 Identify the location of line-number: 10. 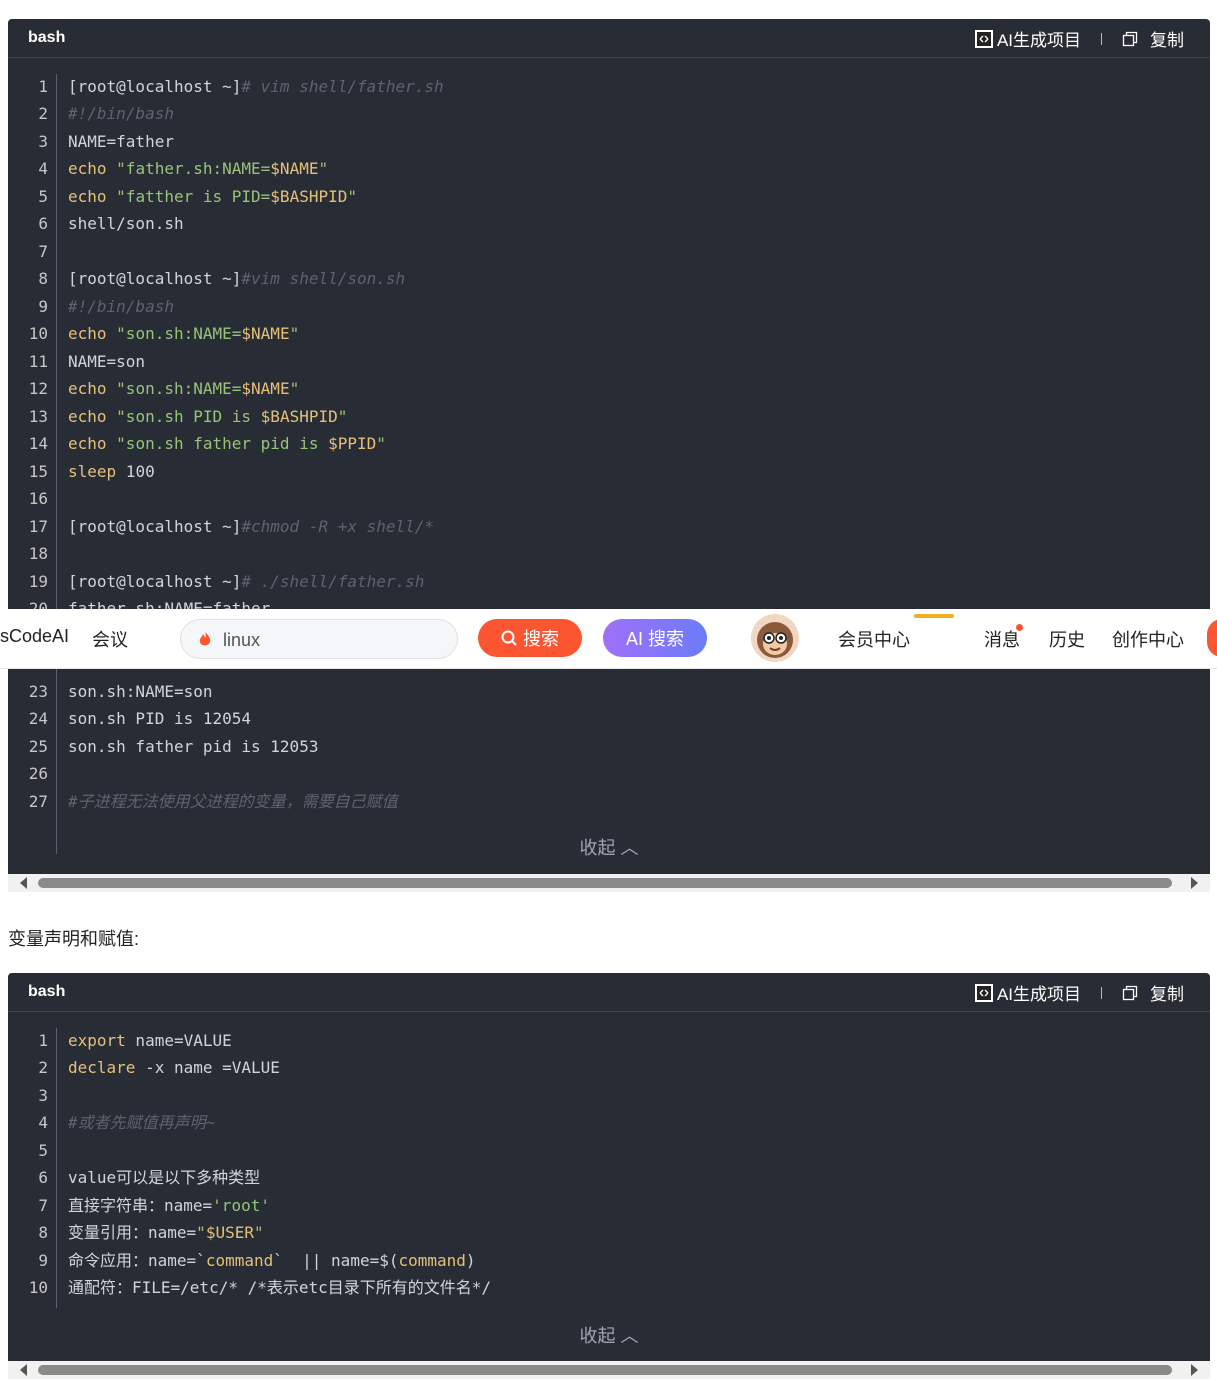
(38, 333).